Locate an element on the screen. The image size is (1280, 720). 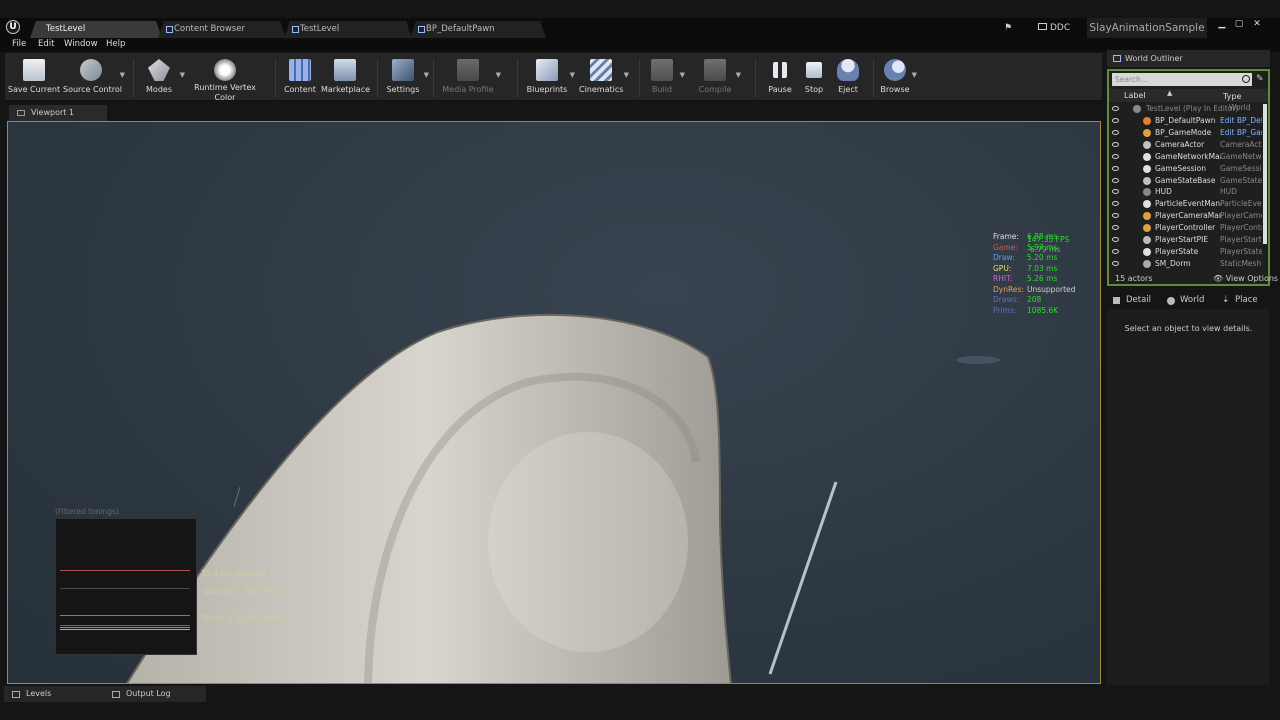
view-options-button: 👁 View Options ▾ is located at coordinates (1246, 278).